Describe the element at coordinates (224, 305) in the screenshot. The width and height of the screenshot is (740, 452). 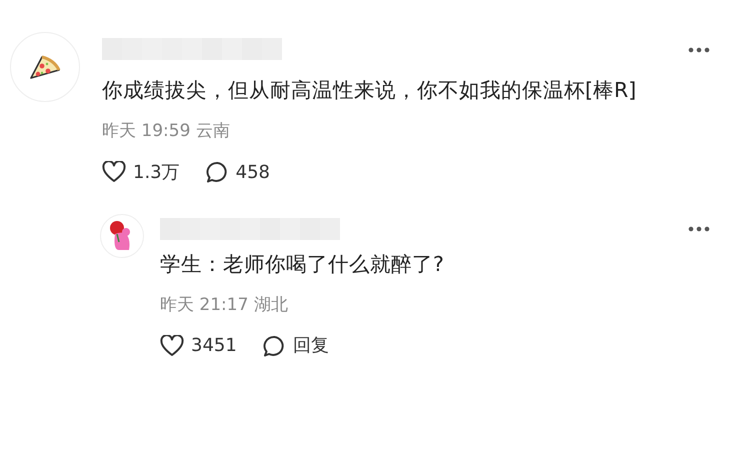
I see `comment-meta: 昨天 21:17 湖北` at that location.